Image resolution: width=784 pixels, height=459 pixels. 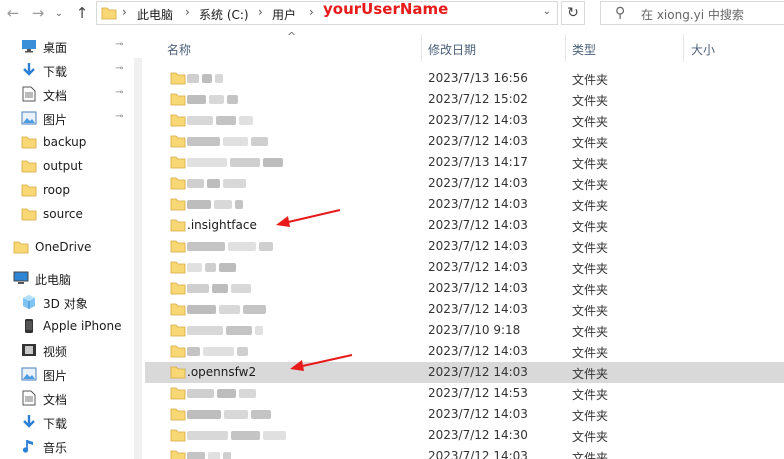 What do you see at coordinates (573, 13) in the screenshot?
I see `refresh-button: ↻` at bounding box center [573, 13].